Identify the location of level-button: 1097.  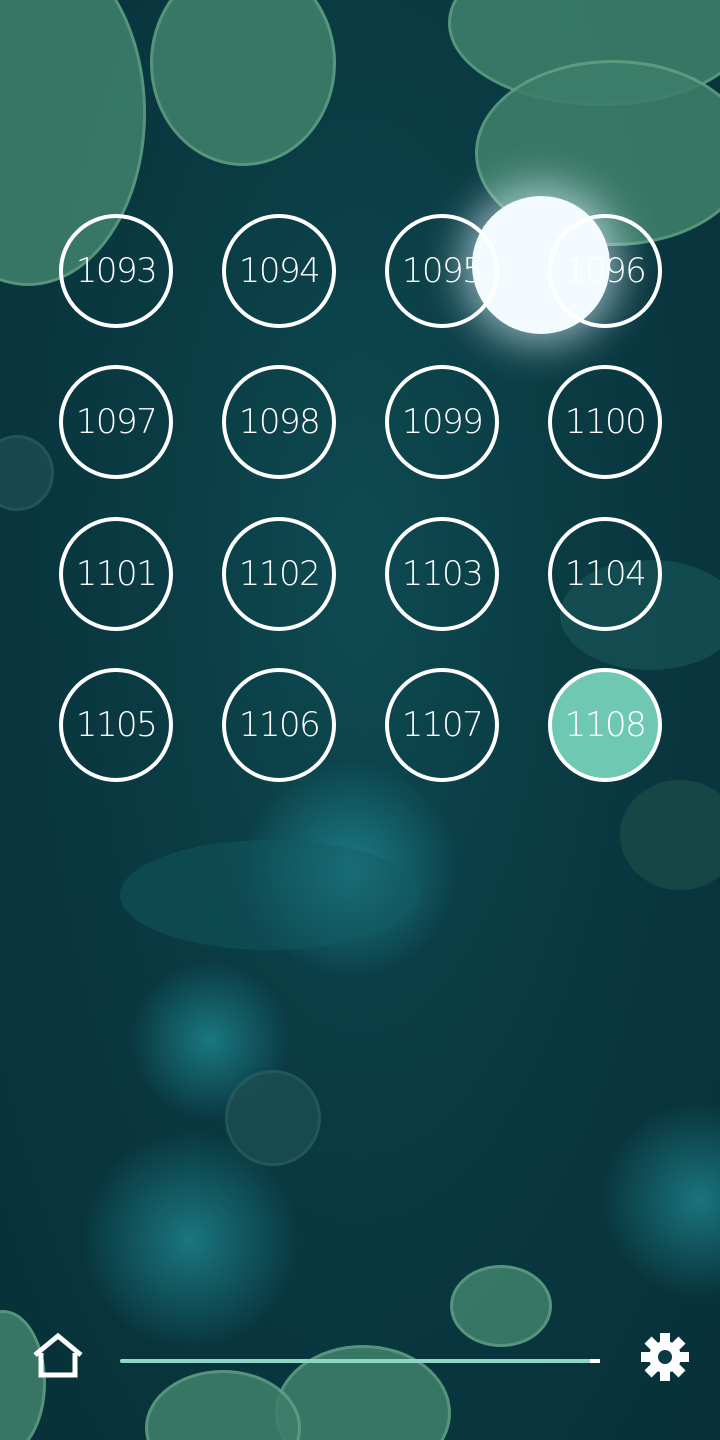
(116, 422).